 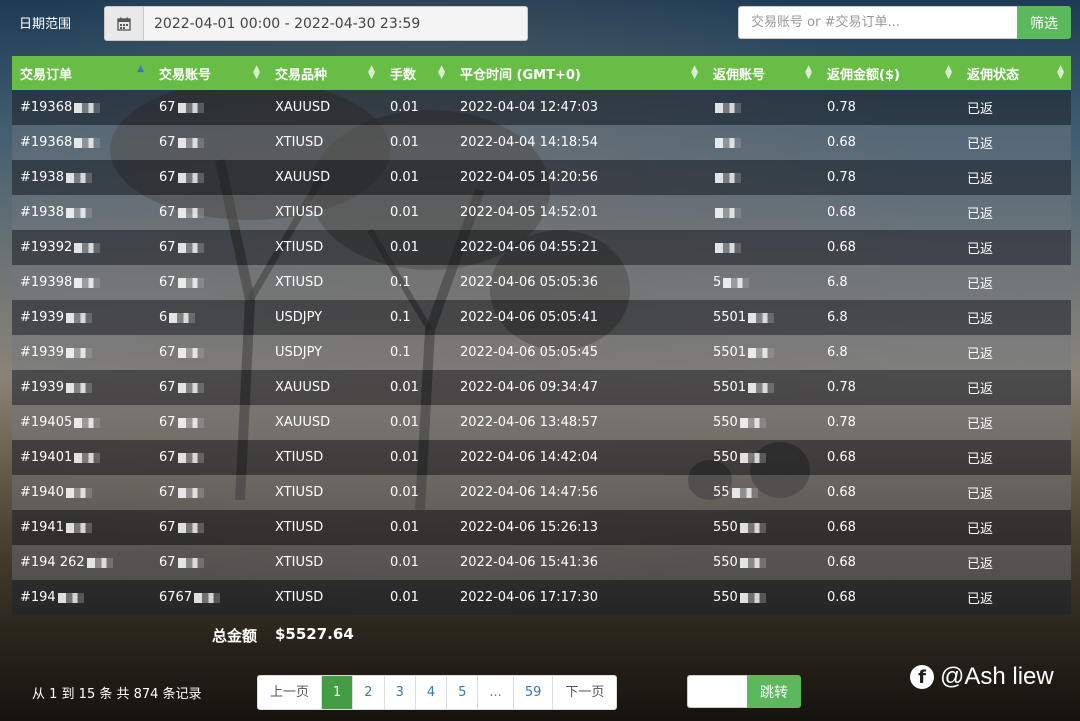 I want to click on cell-close-time: 2022-04-05 14:52:01, so click(x=578, y=212).